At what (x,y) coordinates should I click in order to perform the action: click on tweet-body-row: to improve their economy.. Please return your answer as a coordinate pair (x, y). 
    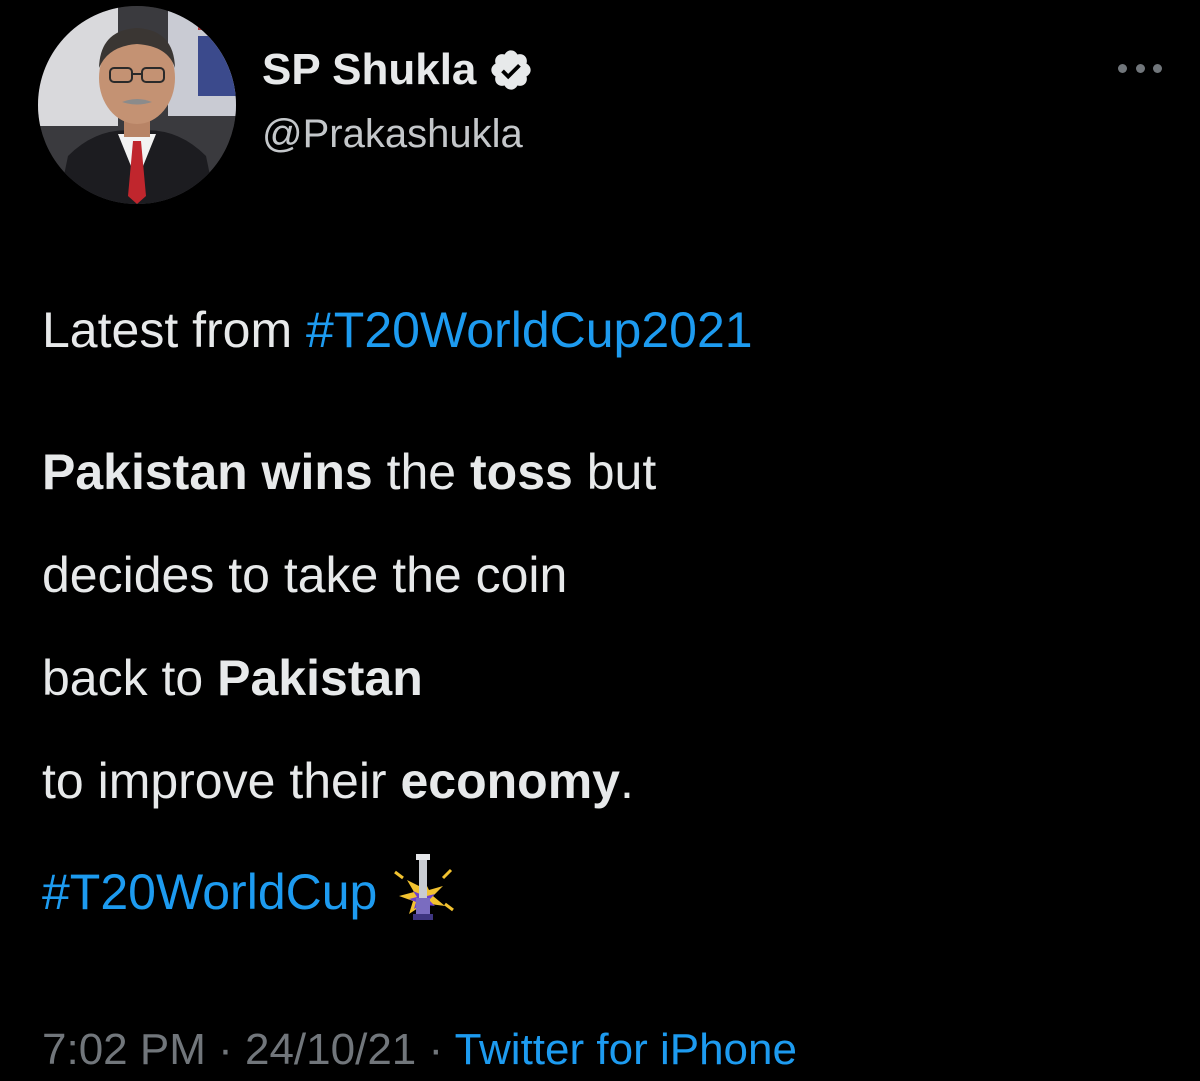
    Looking at the image, I should click on (349, 781).